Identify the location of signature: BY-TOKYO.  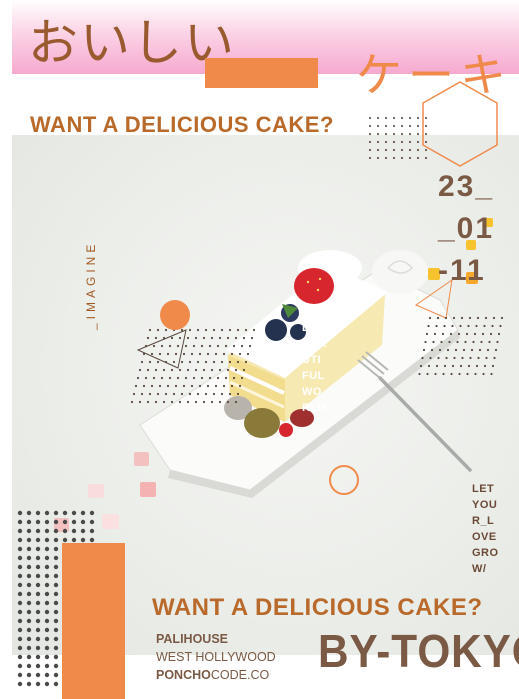
(418, 651).